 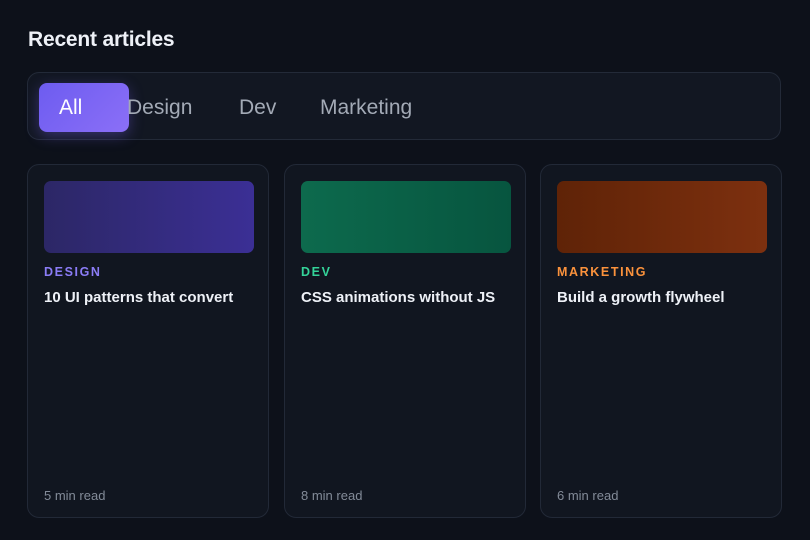 I want to click on article-read-time: 8 min read, so click(x=332, y=495).